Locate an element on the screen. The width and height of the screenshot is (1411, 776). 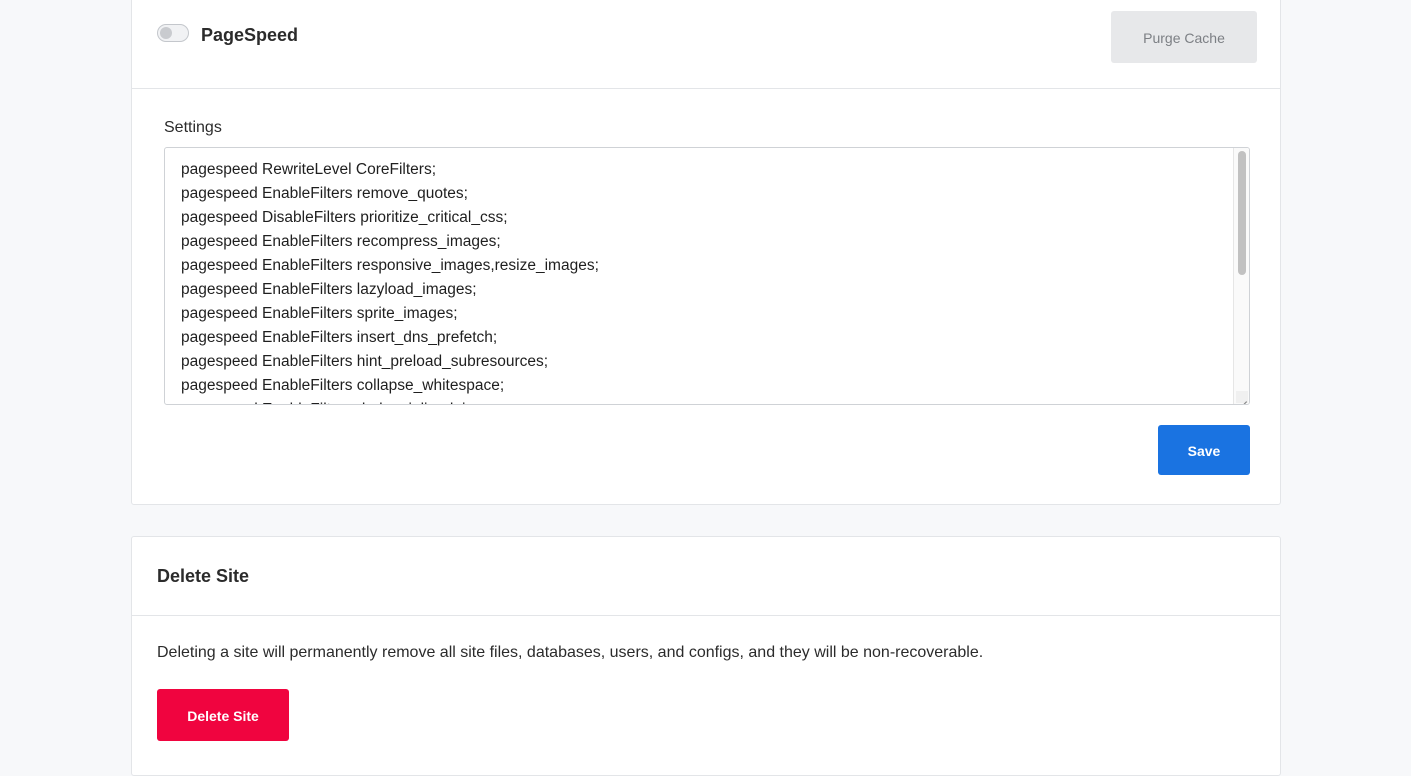
delete-site-card-header: Delete Site is located at coordinates (706, 576).